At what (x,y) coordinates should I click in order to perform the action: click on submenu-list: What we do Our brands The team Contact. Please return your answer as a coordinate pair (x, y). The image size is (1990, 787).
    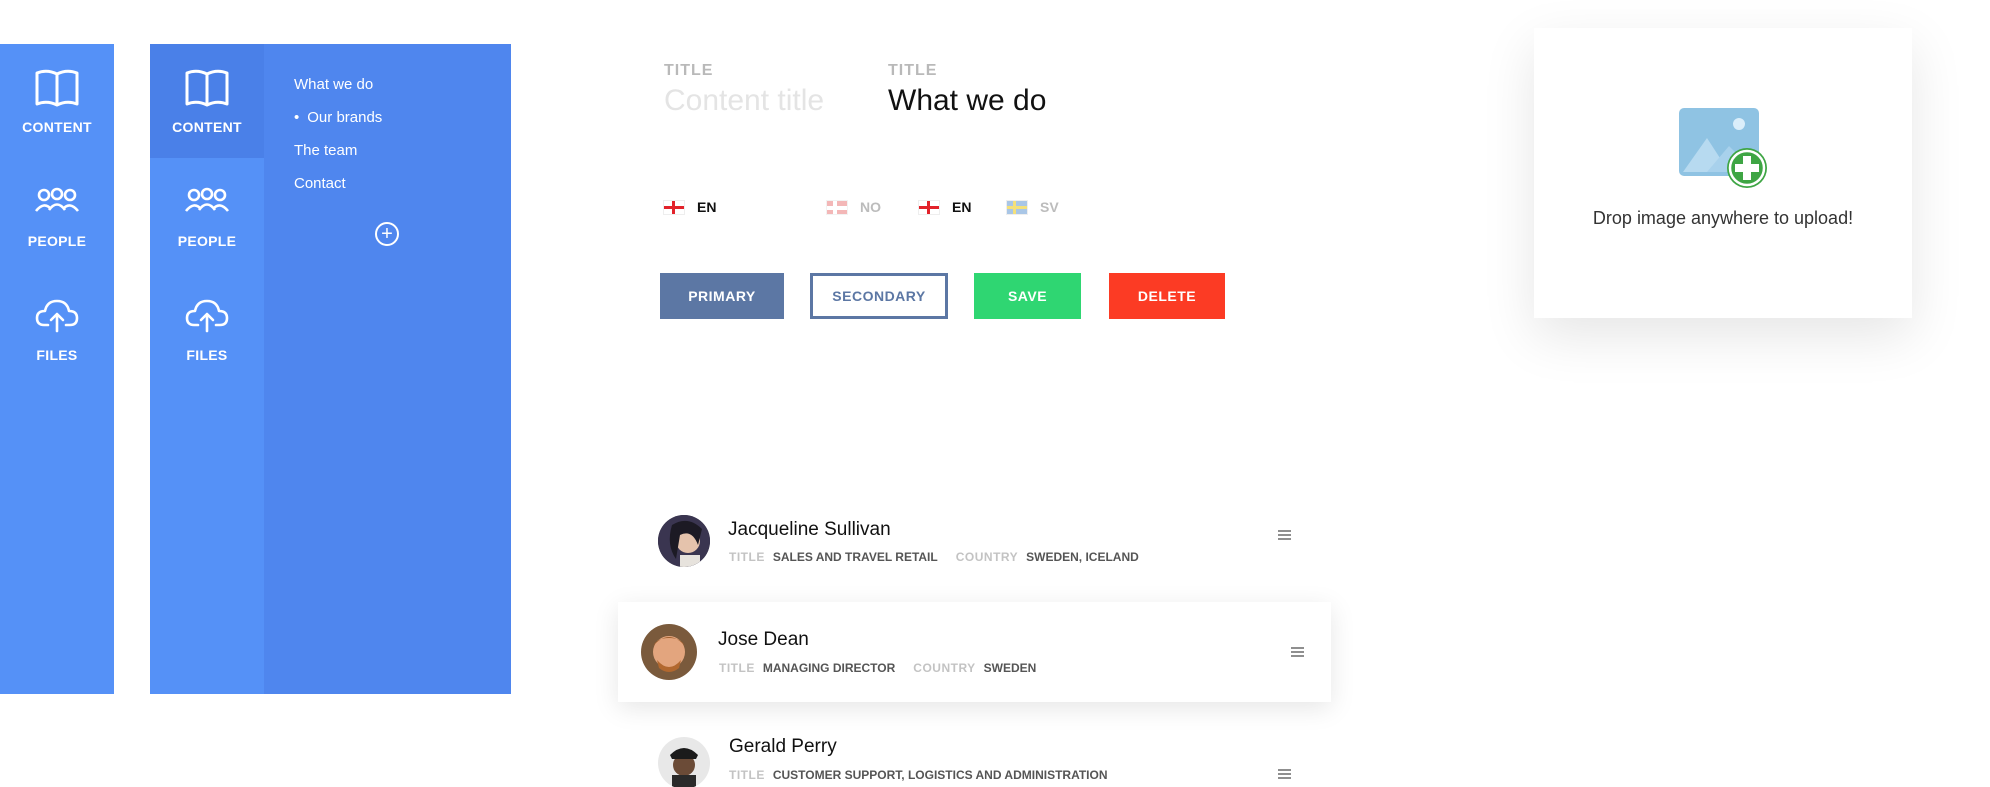
    Looking at the image, I should click on (338, 138).